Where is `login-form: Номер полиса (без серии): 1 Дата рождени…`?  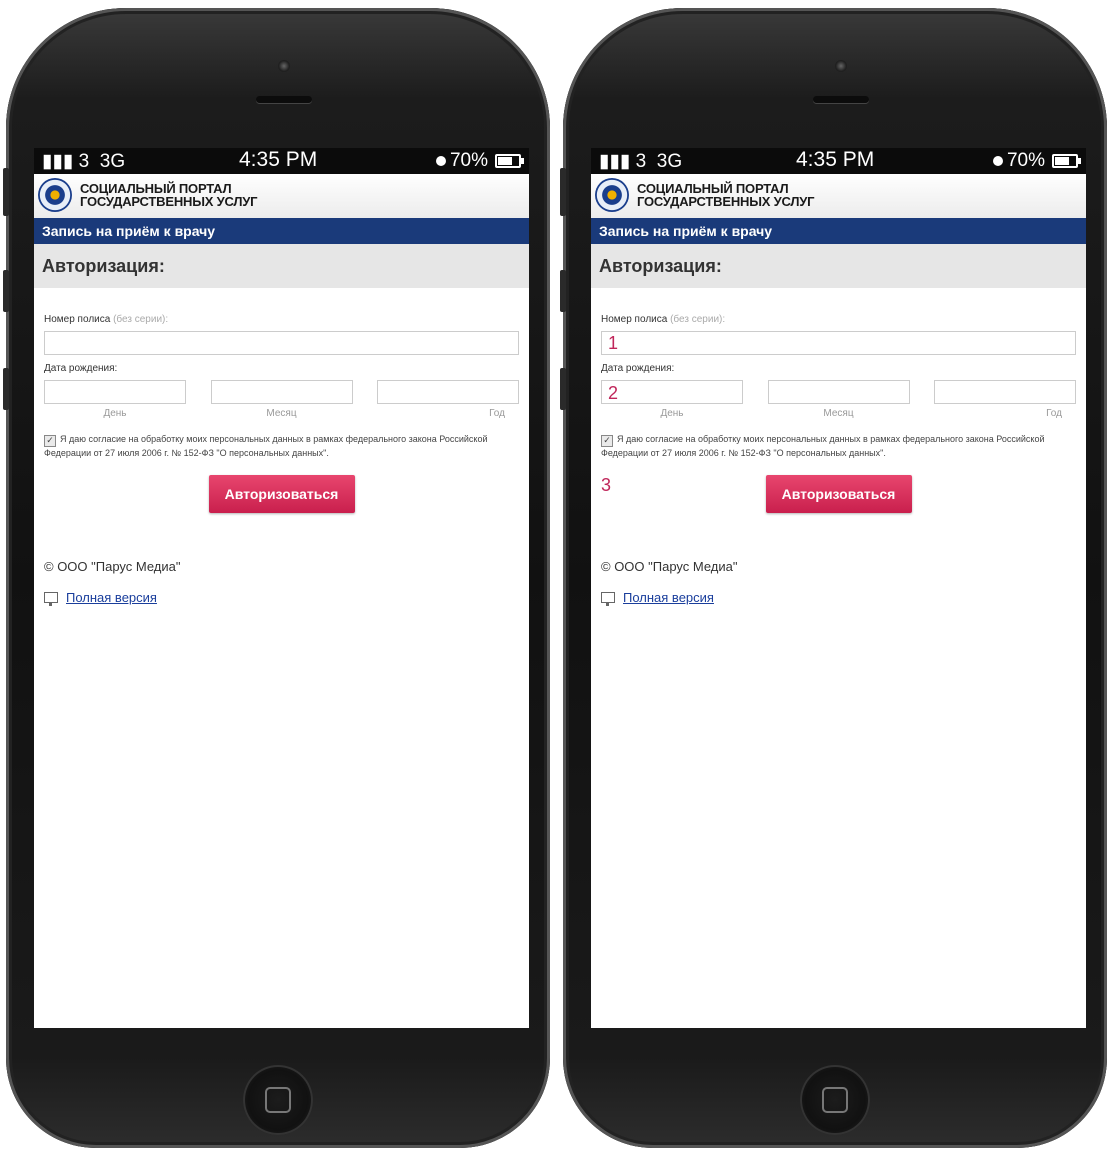
login-form: Номер полиса (без серии): 1 Дата рождени… is located at coordinates (838, 460).